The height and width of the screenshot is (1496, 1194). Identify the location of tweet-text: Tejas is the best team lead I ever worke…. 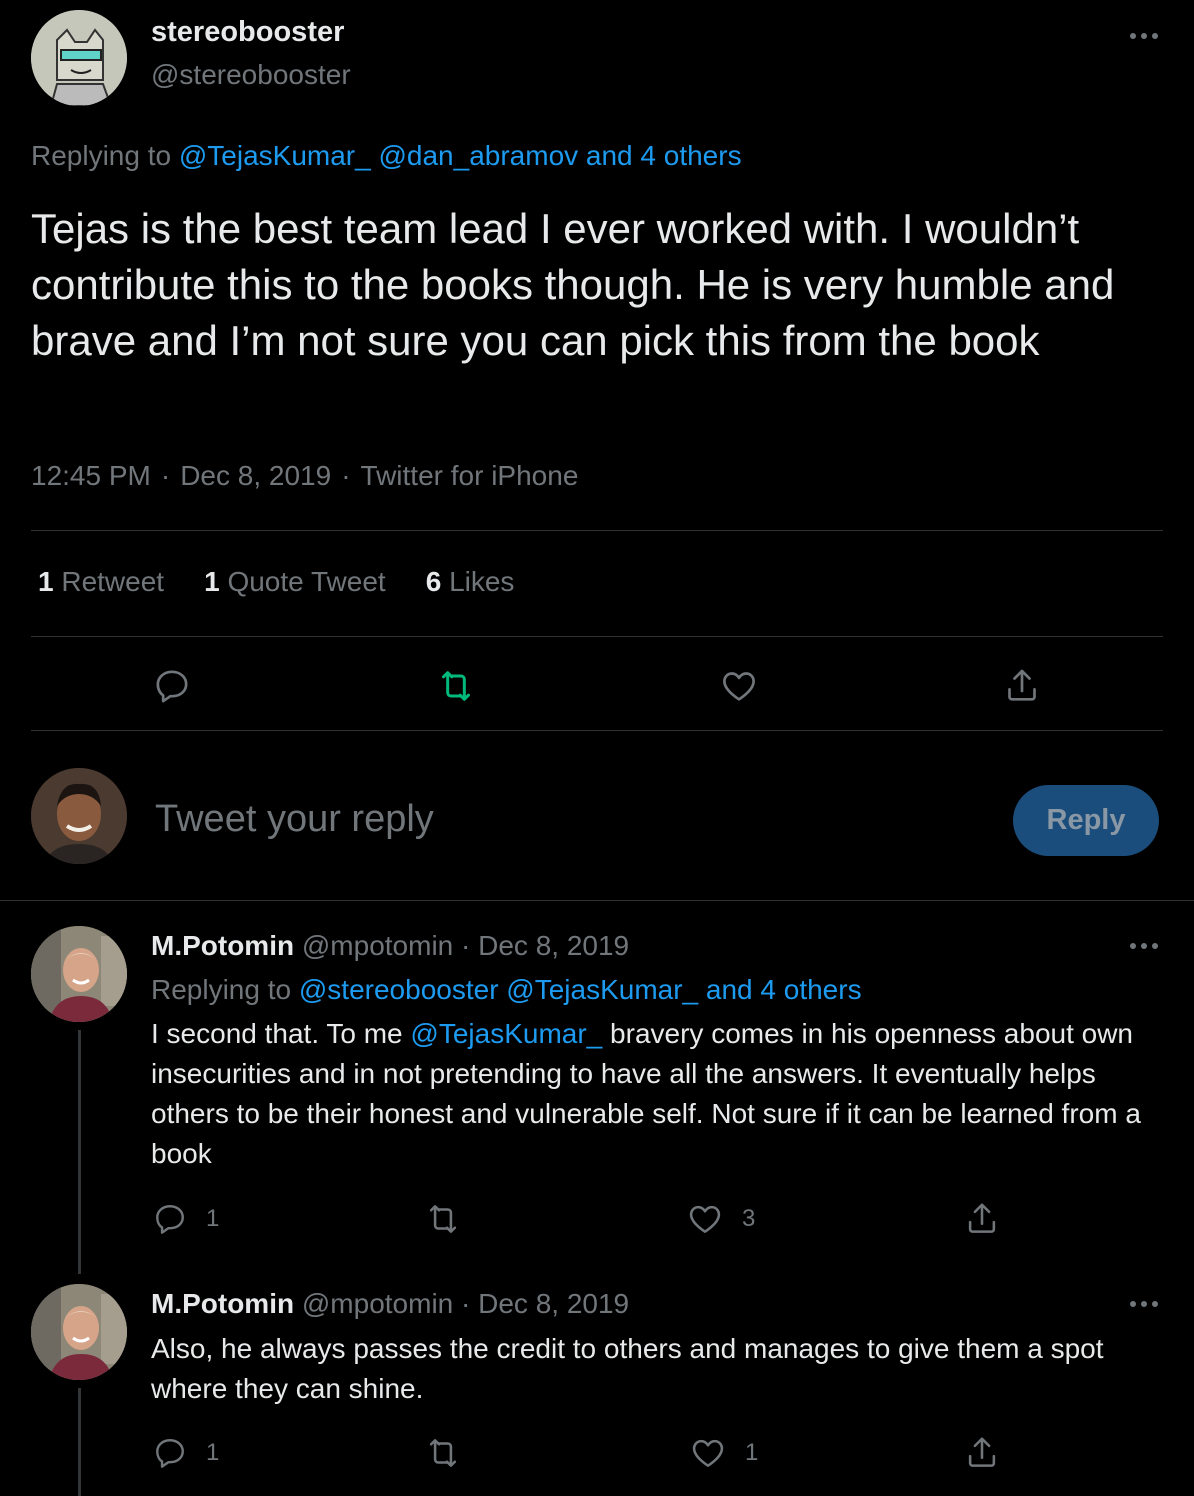
(573, 284).